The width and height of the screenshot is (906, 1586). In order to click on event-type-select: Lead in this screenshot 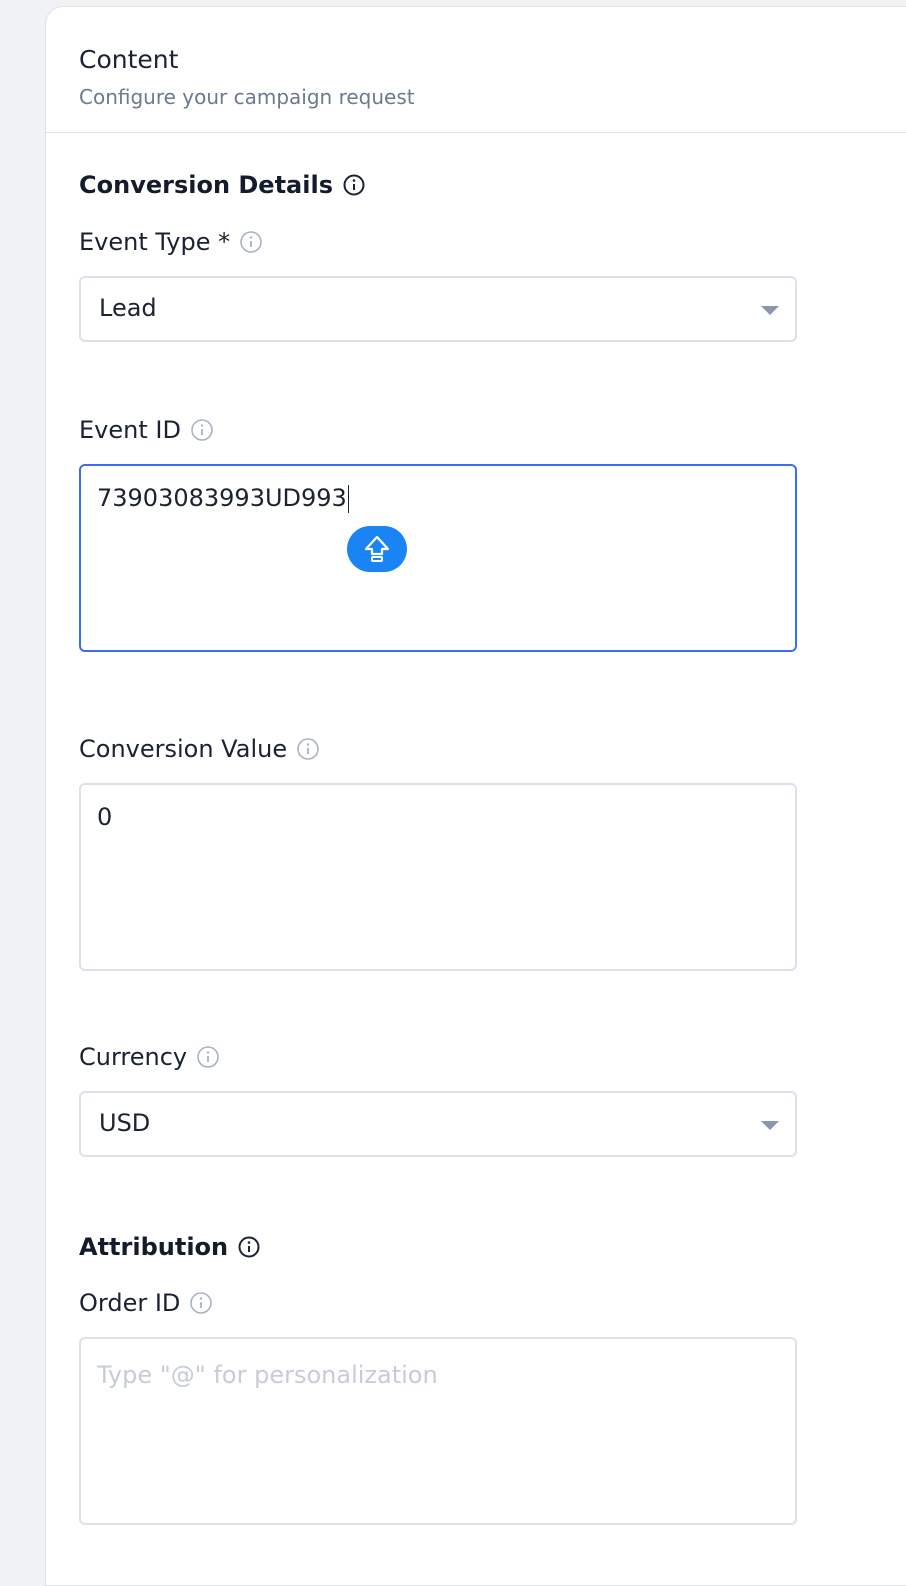, I will do `click(438, 309)`.